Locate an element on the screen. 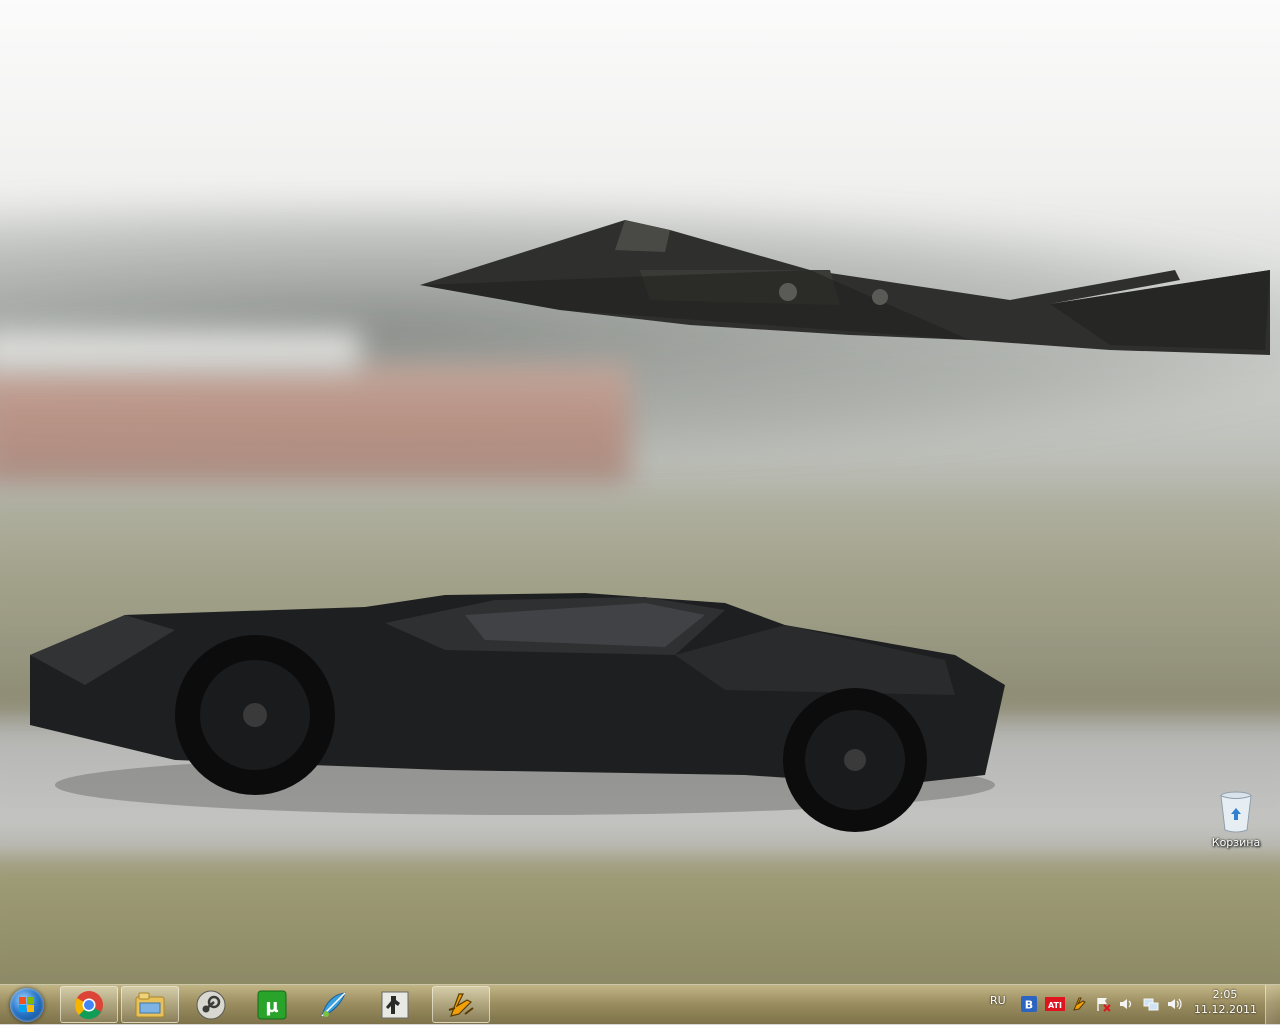 This screenshot has width=1280, height=1025. speaker-tray-icon is located at coordinates (1126, 1004).